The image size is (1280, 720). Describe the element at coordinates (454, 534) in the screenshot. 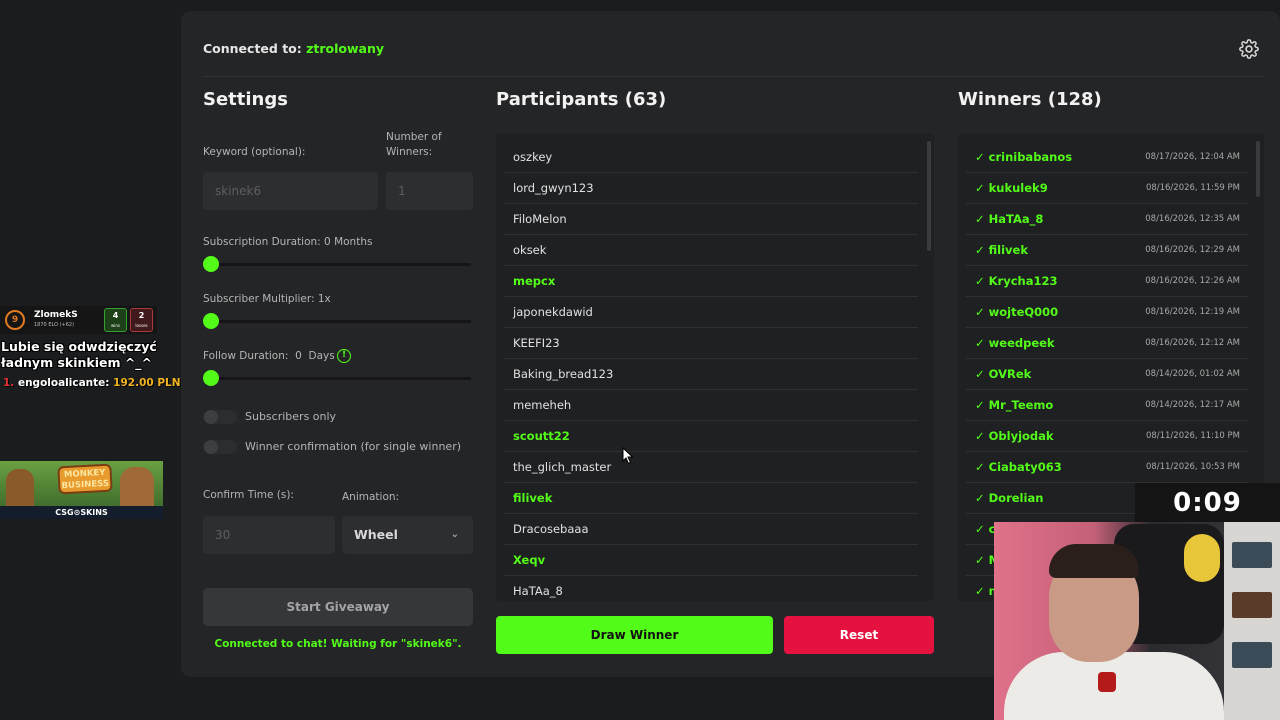

I see `chevron-down-icon: ⌄` at that location.